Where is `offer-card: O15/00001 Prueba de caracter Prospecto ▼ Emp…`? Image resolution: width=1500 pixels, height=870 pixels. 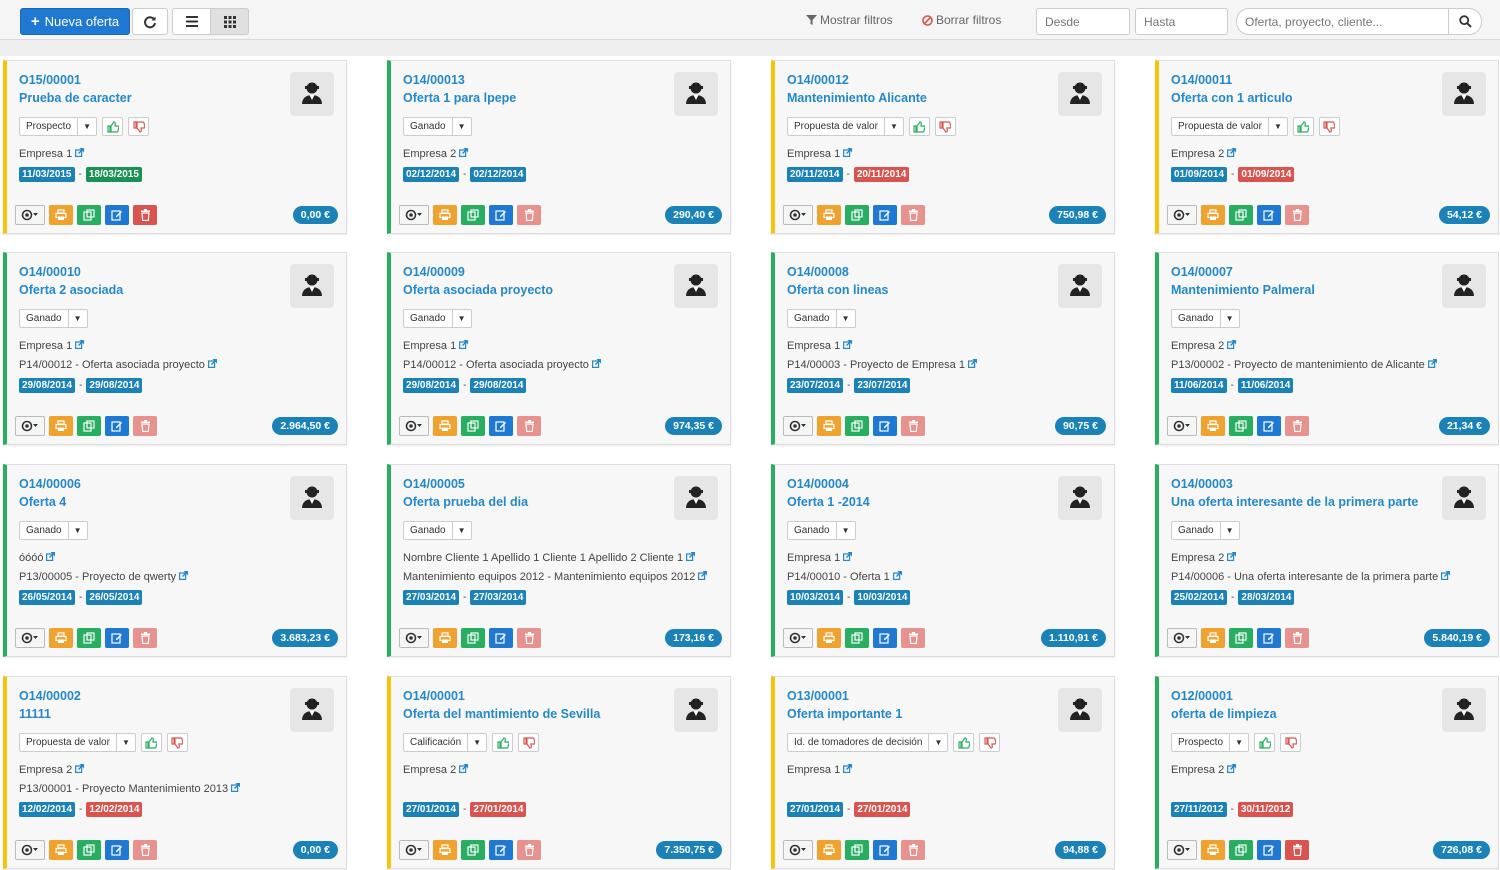
offer-card: O15/00001 Prueba de caracter Prospecto ▼ Emp… is located at coordinates (175, 147).